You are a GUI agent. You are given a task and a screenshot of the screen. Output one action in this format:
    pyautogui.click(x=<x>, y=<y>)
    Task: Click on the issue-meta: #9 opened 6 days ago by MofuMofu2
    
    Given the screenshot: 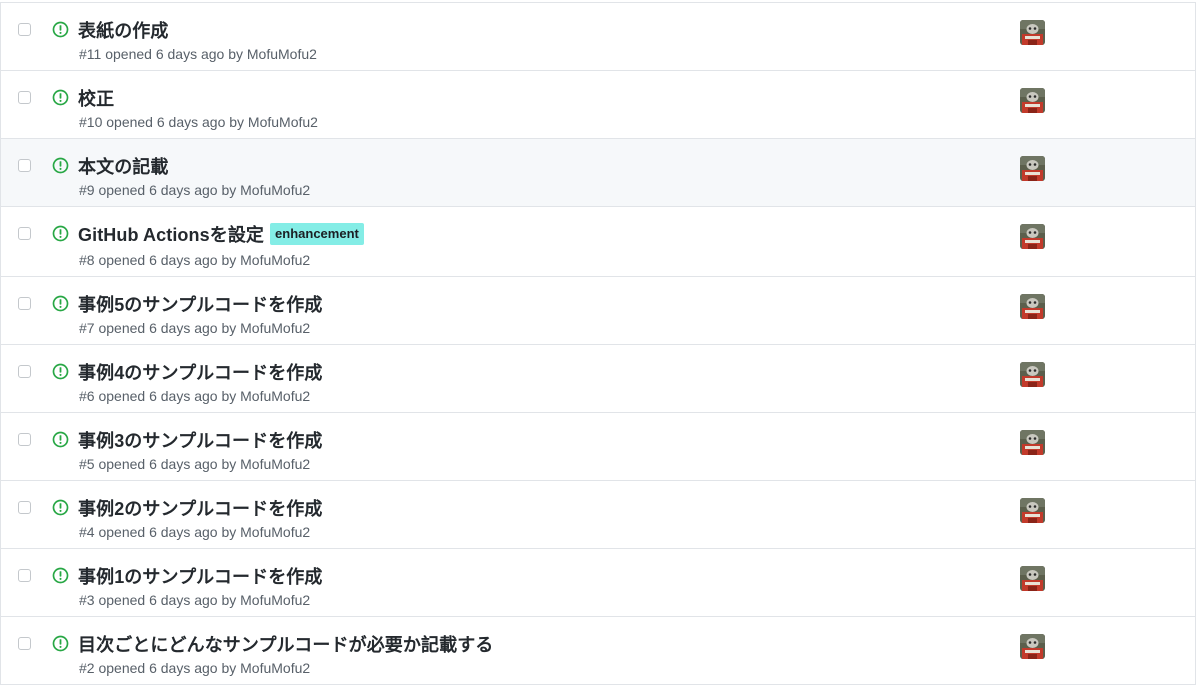 What is the action you would take?
    pyautogui.click(x=194, y=190)
    